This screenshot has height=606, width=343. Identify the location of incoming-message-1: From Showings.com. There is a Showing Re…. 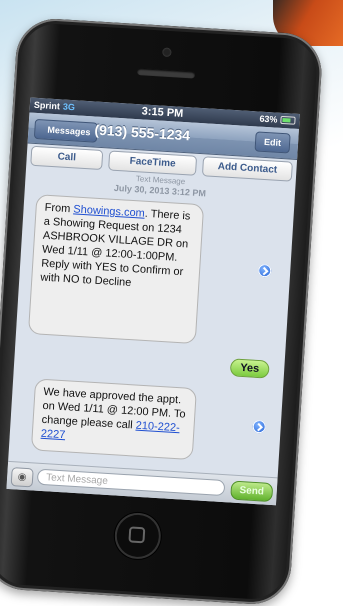
(116, 269).